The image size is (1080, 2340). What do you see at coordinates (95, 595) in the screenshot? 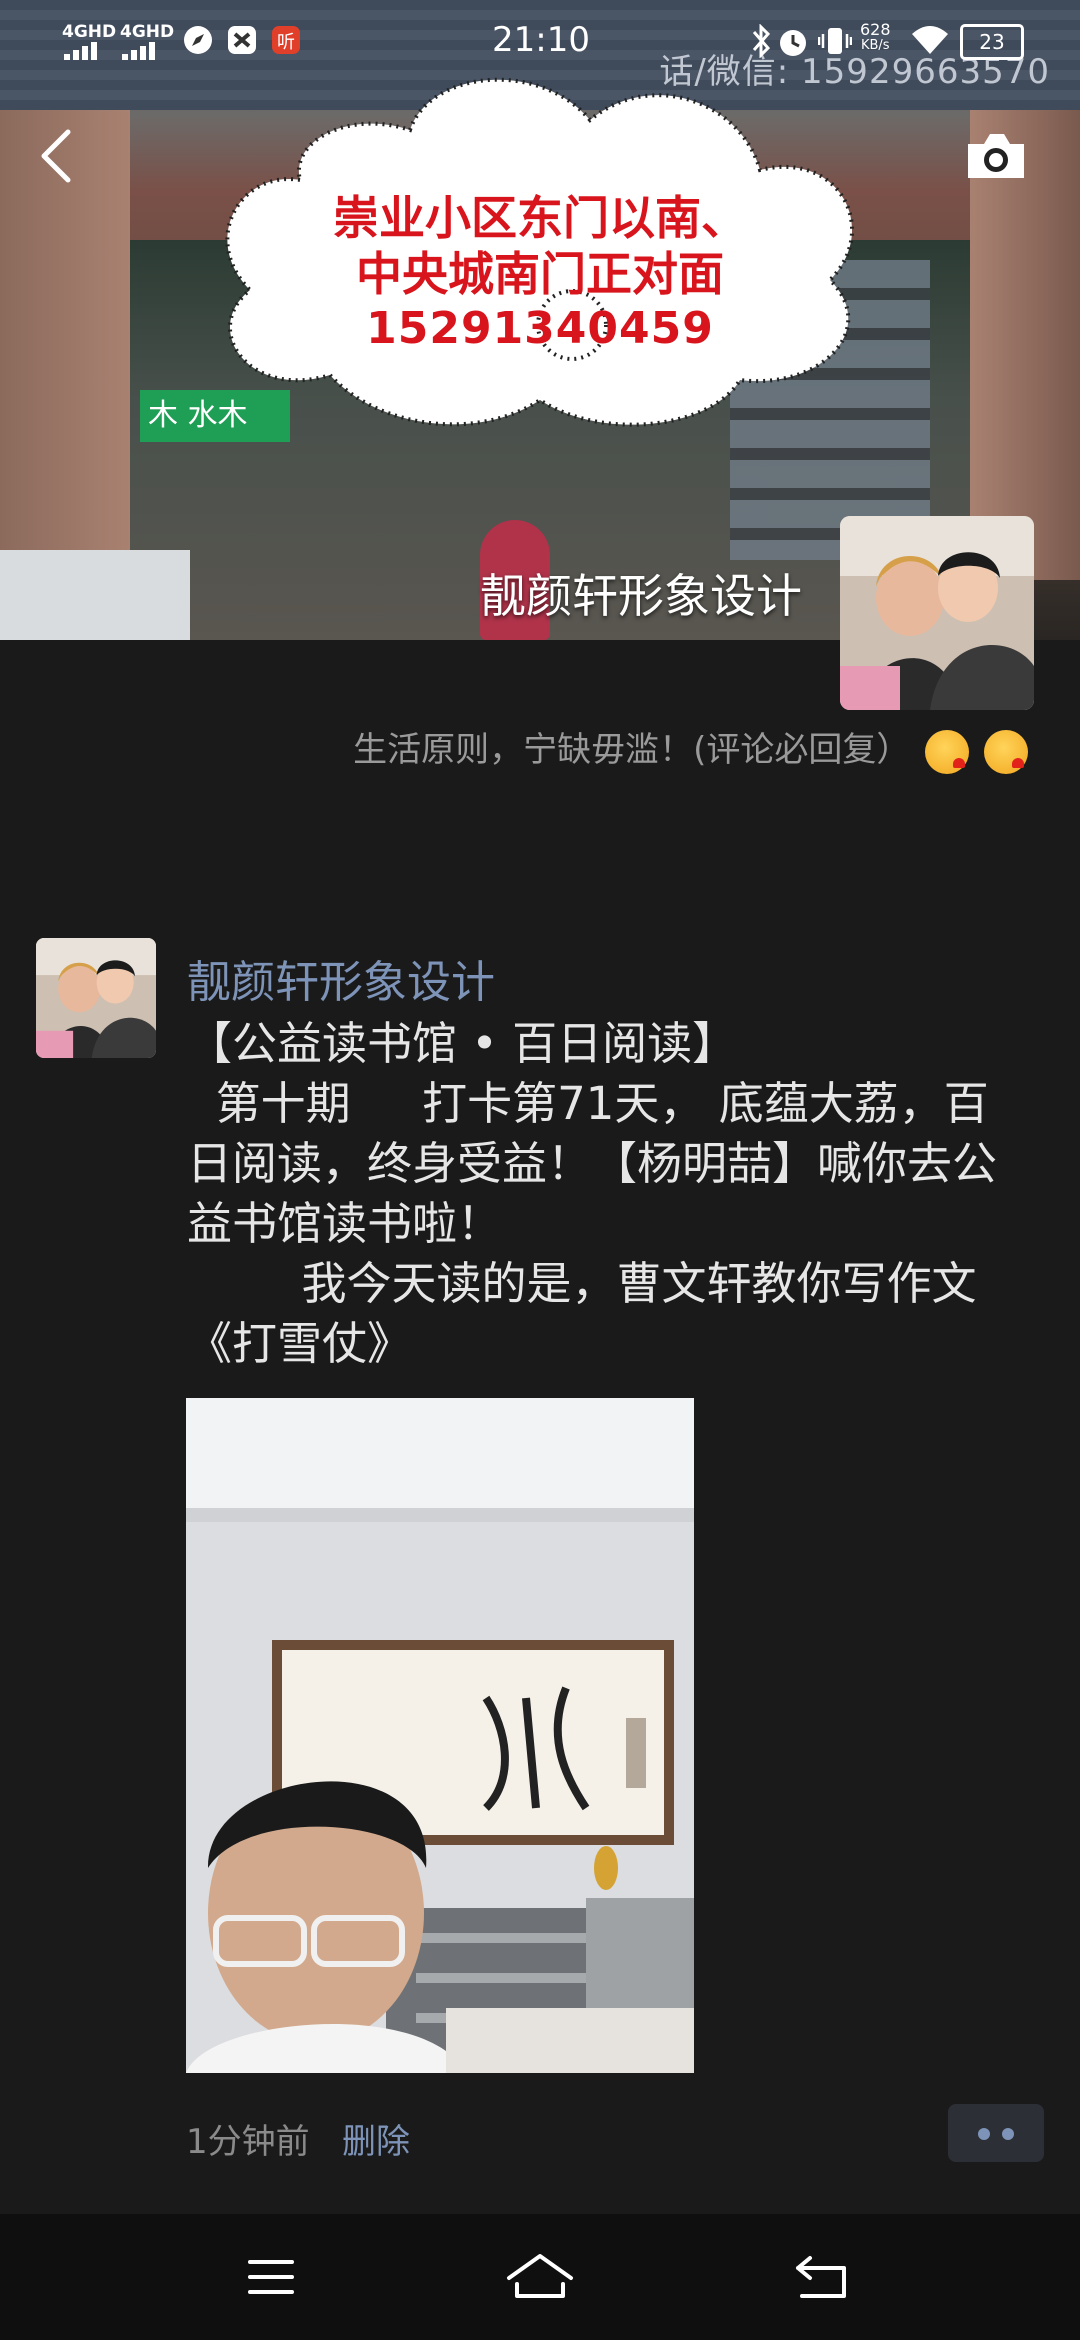
I see `air-conditioner` at bounding box center [95, 595].